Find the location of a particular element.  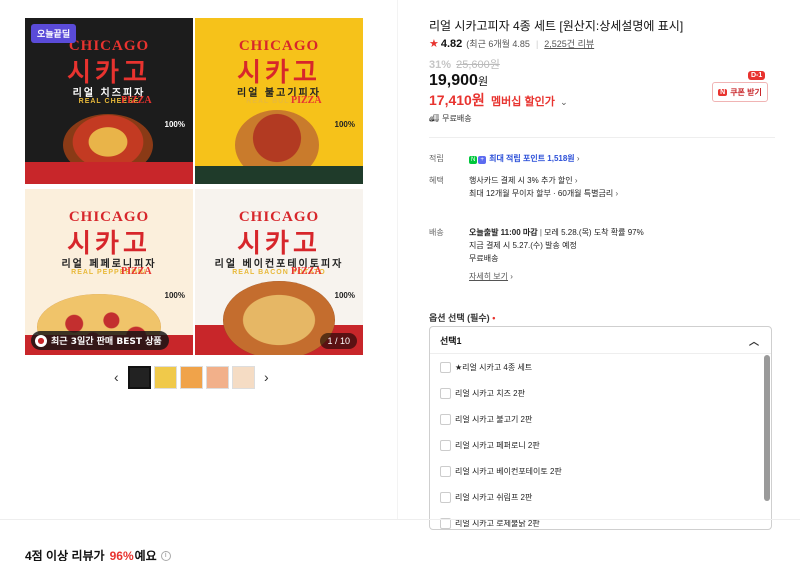

best-seller-badge: ● 최근 3일간 판매 BEST 상품 is located at coordinates (100, 340).